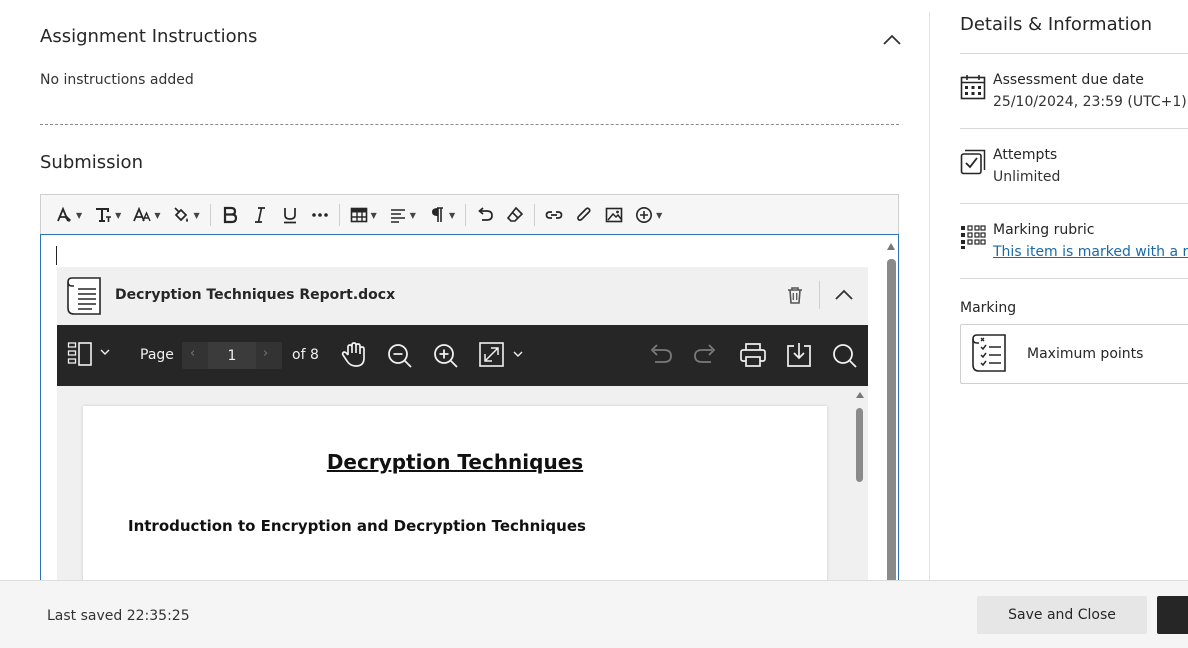 The image size is (1188, 648). Describe the element at coordinates (644, 215) in the screenshot. I see `insert-plus-icon` at that location.